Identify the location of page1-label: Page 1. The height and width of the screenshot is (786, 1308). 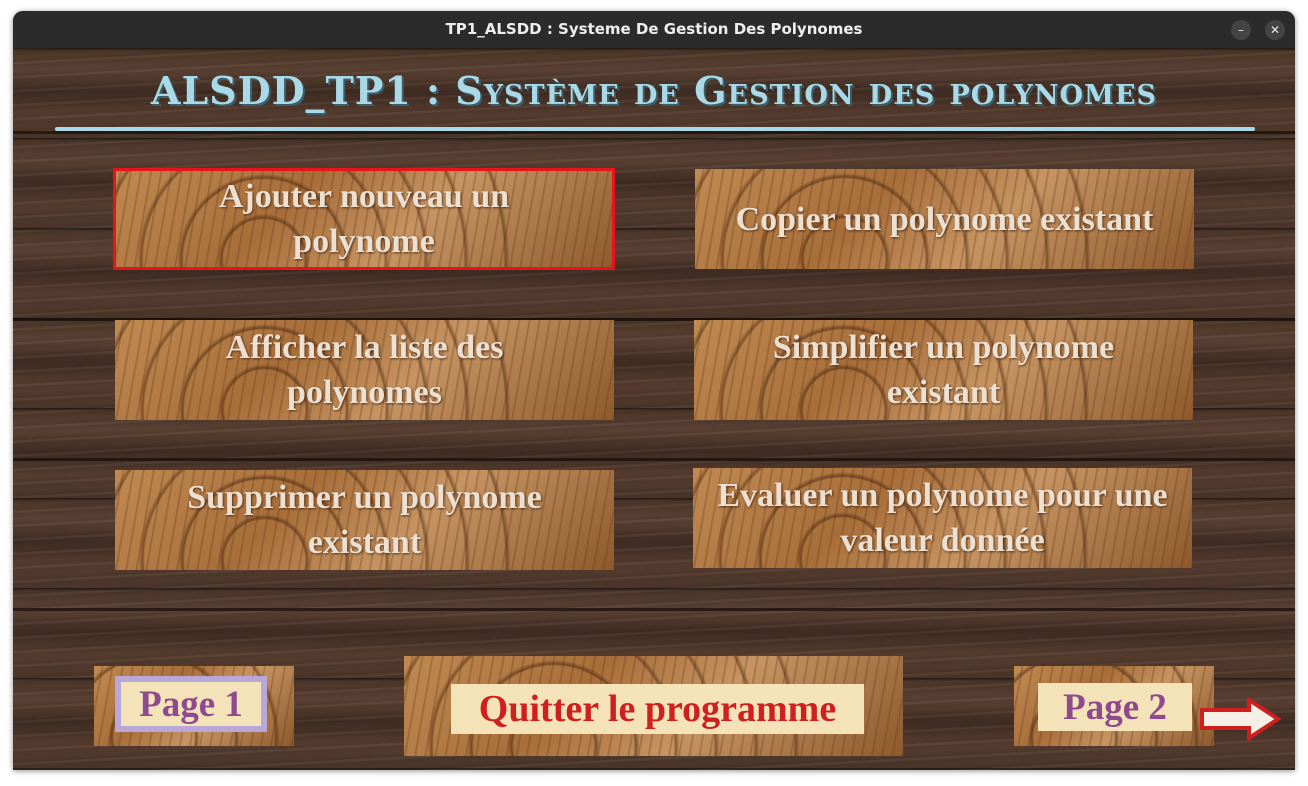
(191, 704).